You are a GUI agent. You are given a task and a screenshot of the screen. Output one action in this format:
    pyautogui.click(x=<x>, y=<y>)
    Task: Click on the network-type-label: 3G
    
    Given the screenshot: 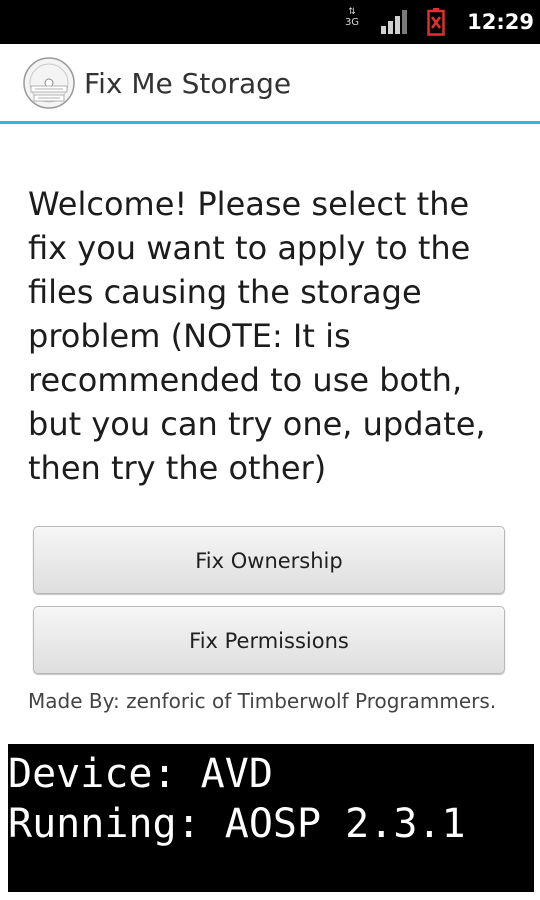 What is the action you would take?
    pyautogui.click(x=352, y=22)
    